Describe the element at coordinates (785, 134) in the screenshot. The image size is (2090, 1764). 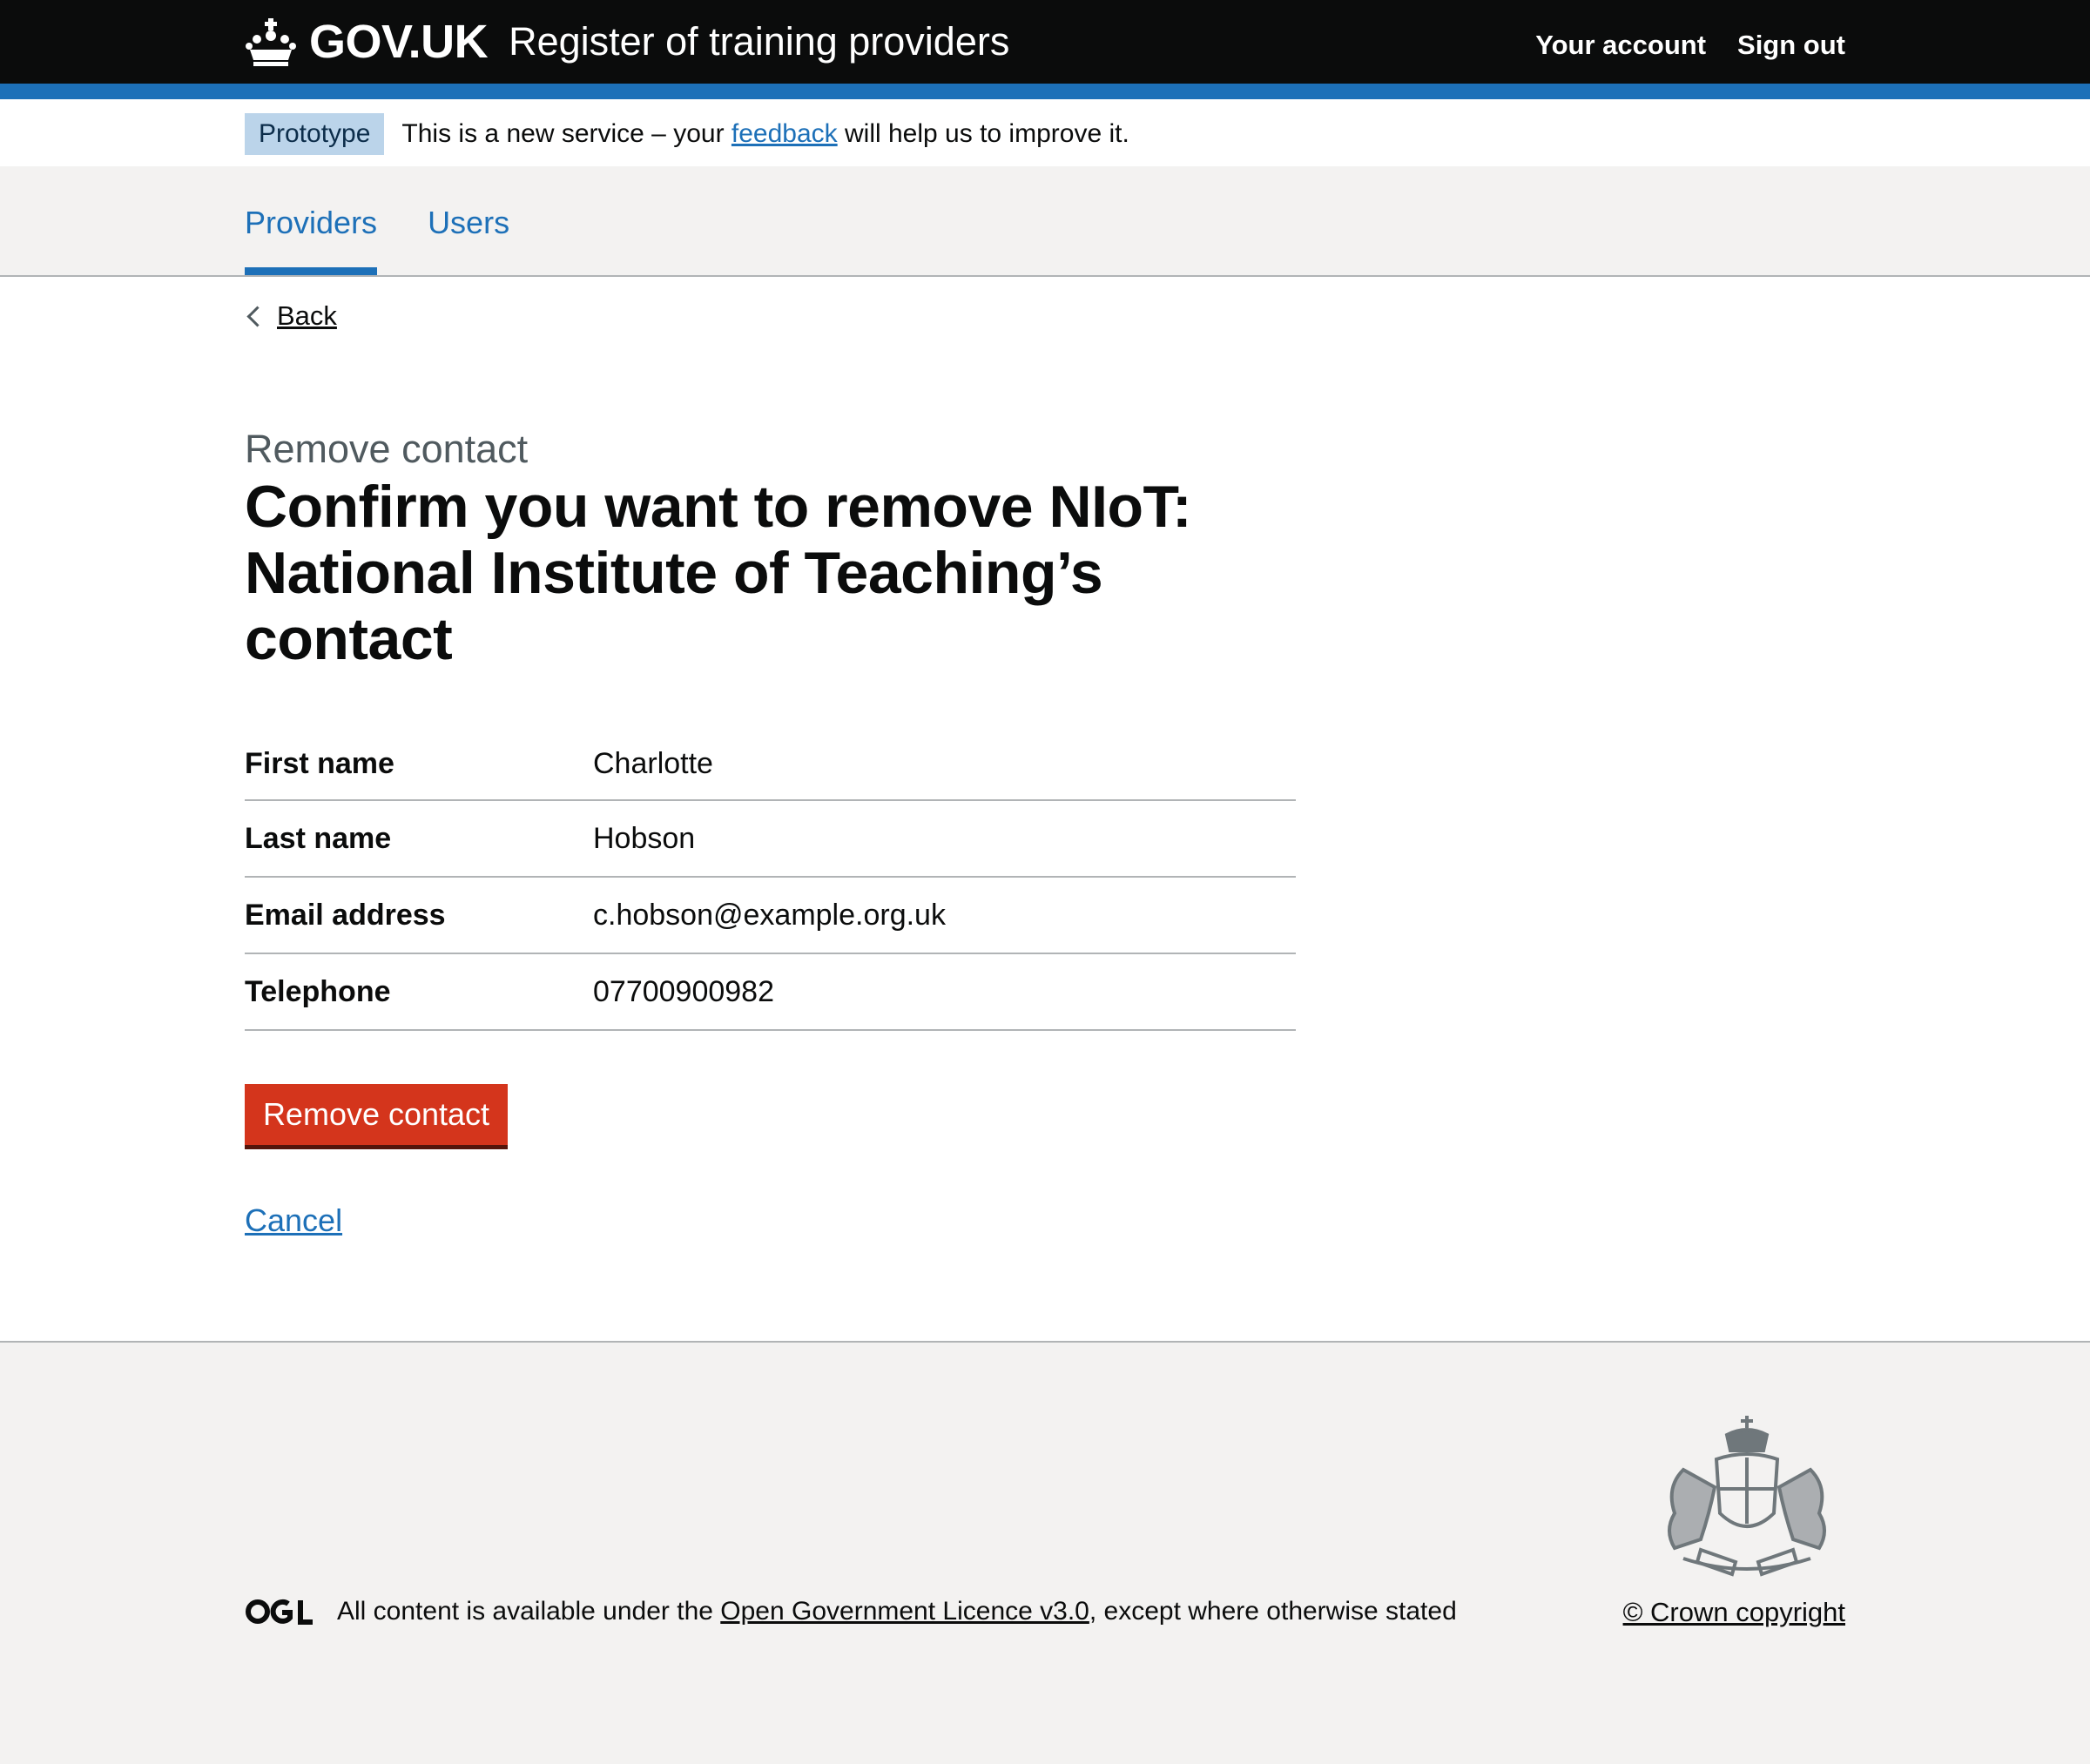
I see `feedback-link: feedback` at that location.